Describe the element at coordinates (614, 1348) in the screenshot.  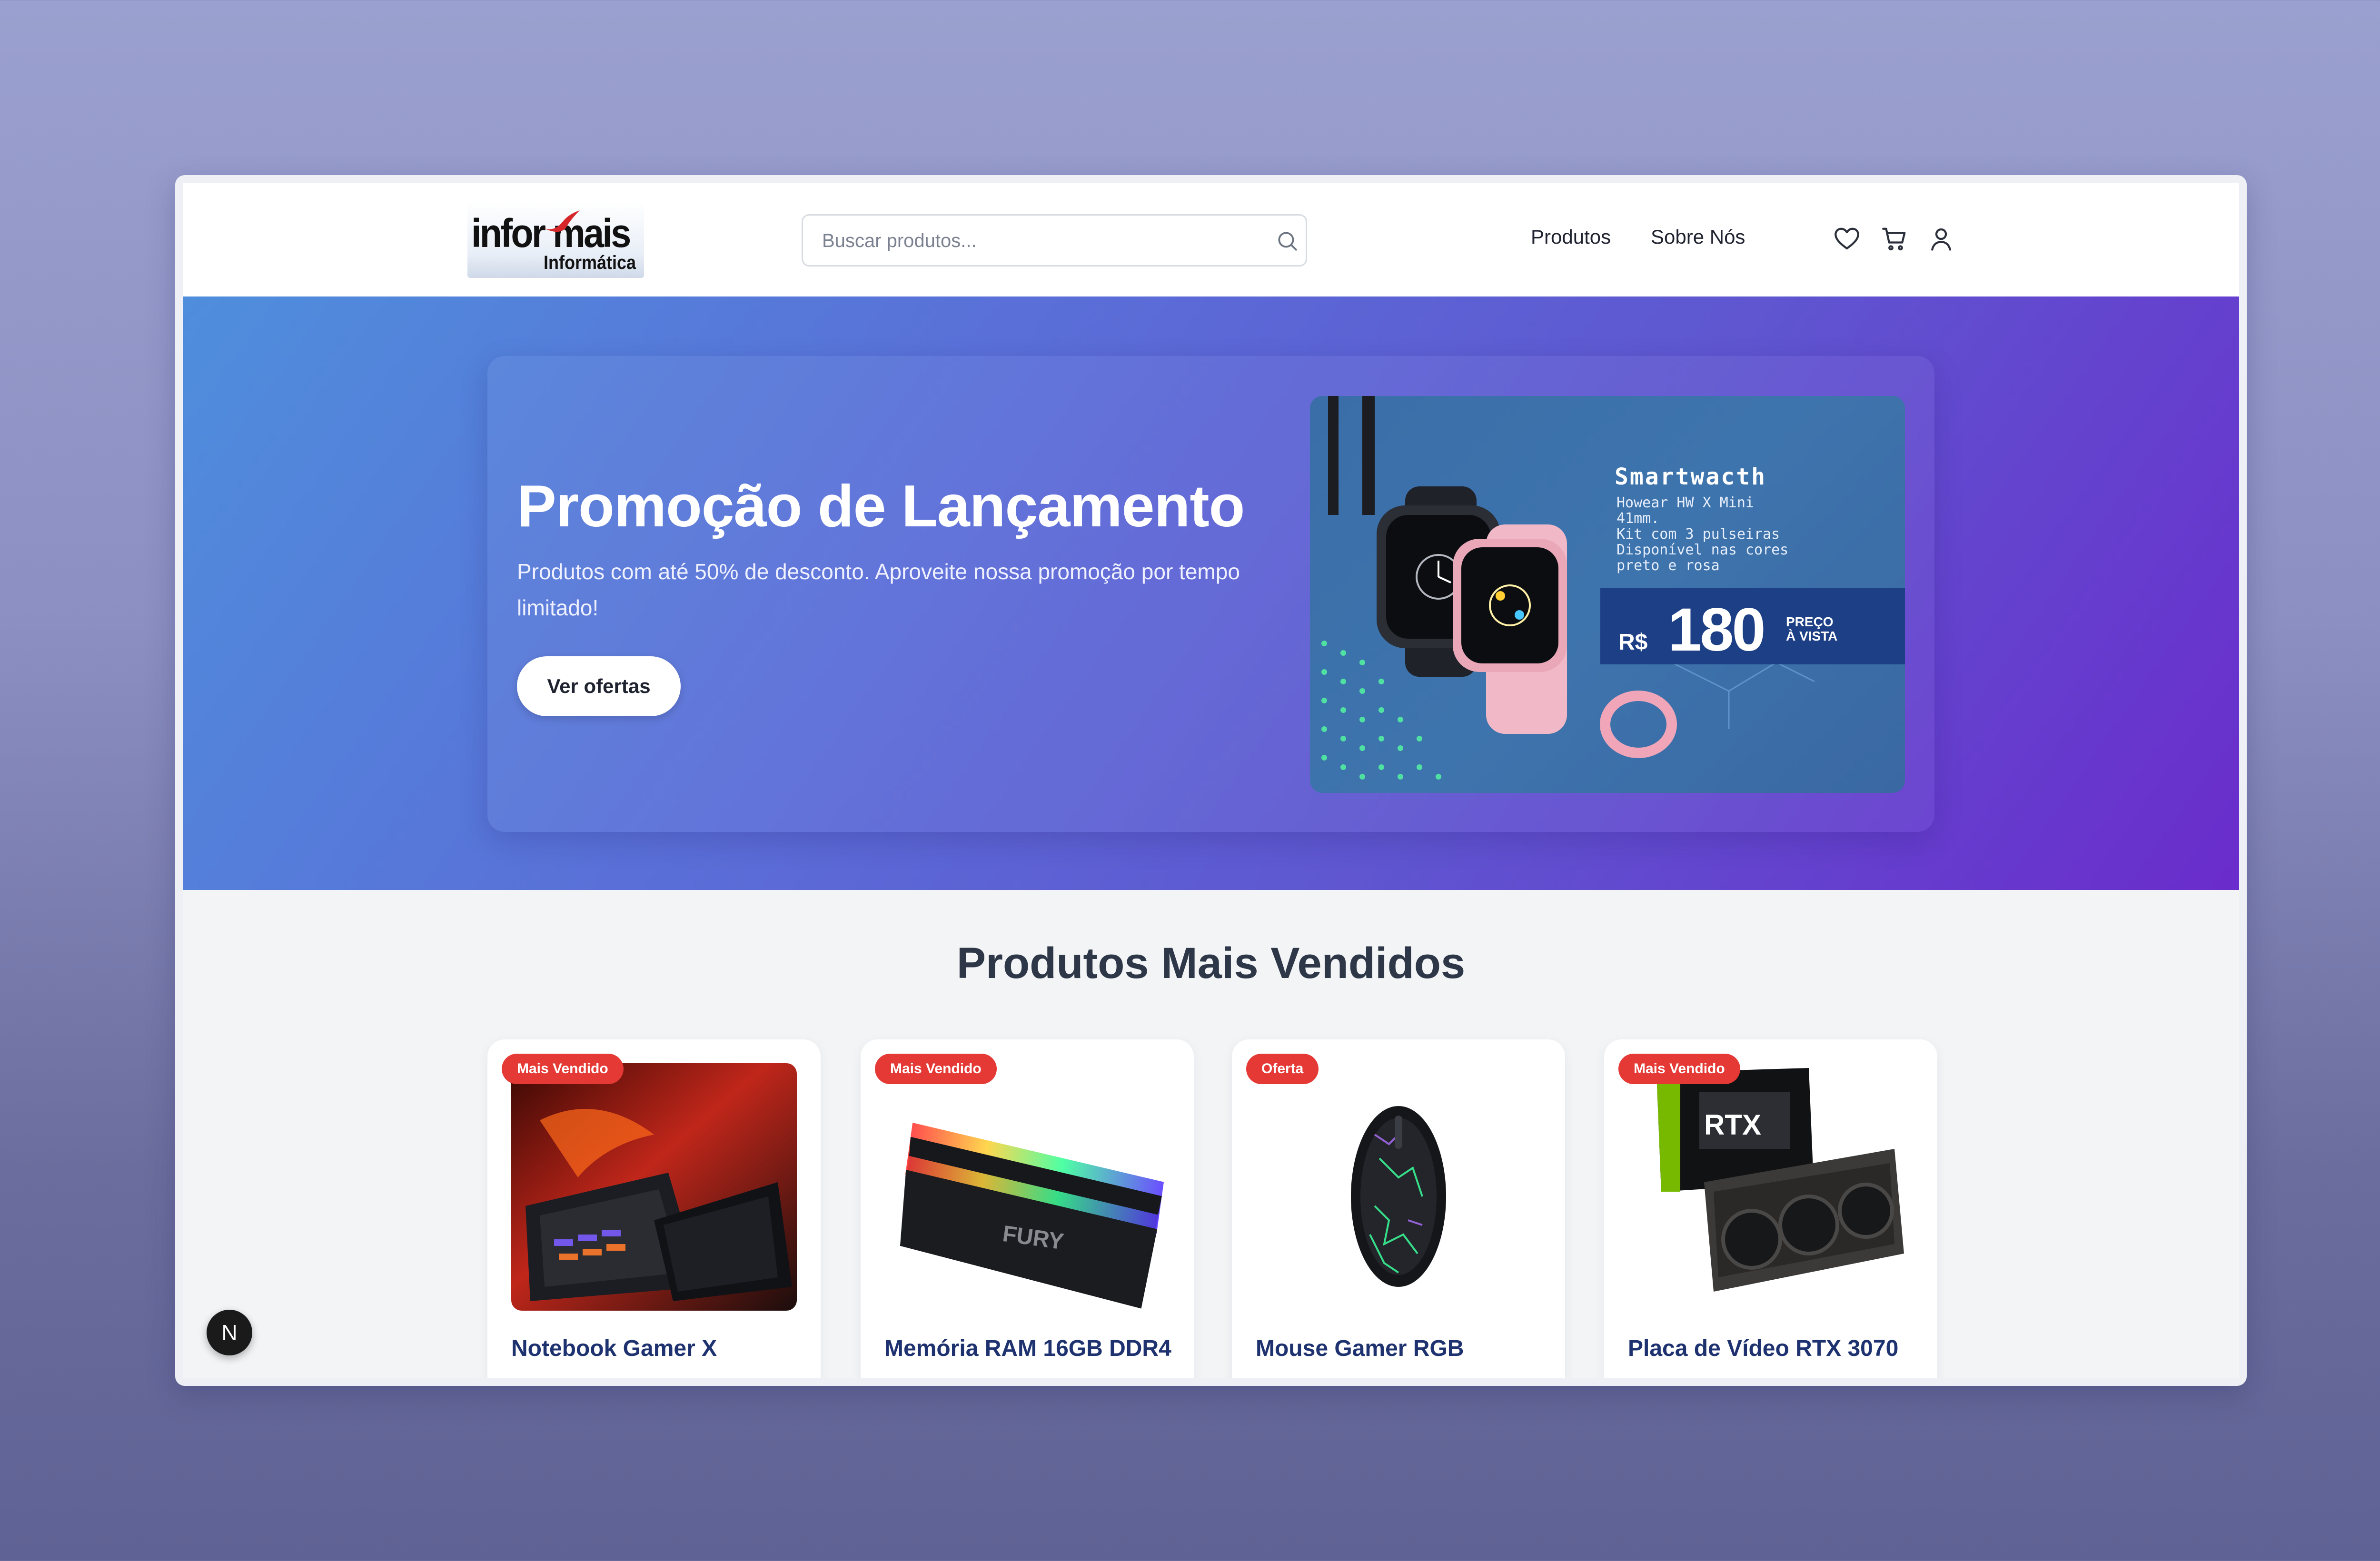
I see `product-name: Notebook Gamer X` at that location.